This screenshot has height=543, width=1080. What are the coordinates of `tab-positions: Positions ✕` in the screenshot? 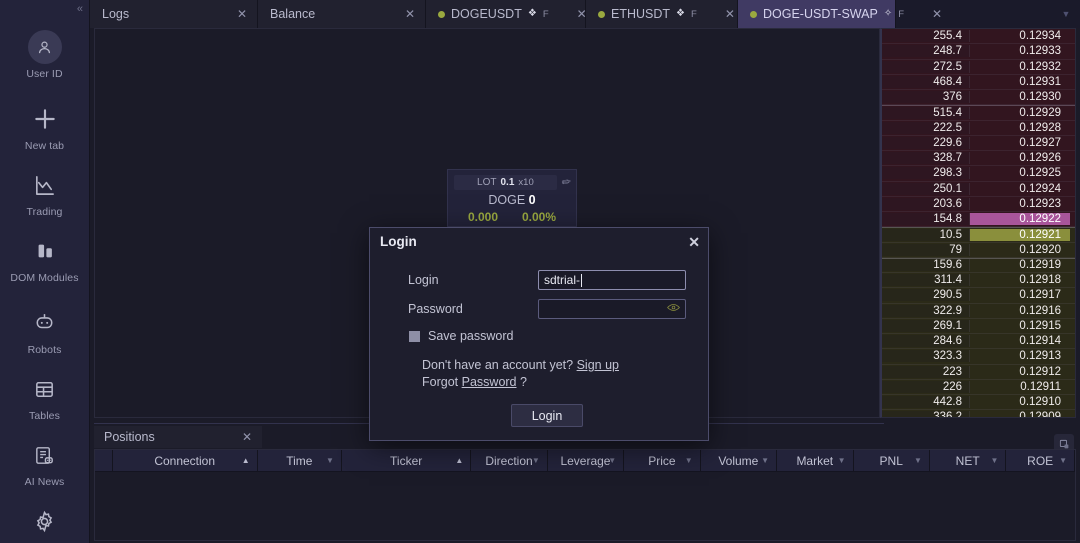 It's located at (178, 437).